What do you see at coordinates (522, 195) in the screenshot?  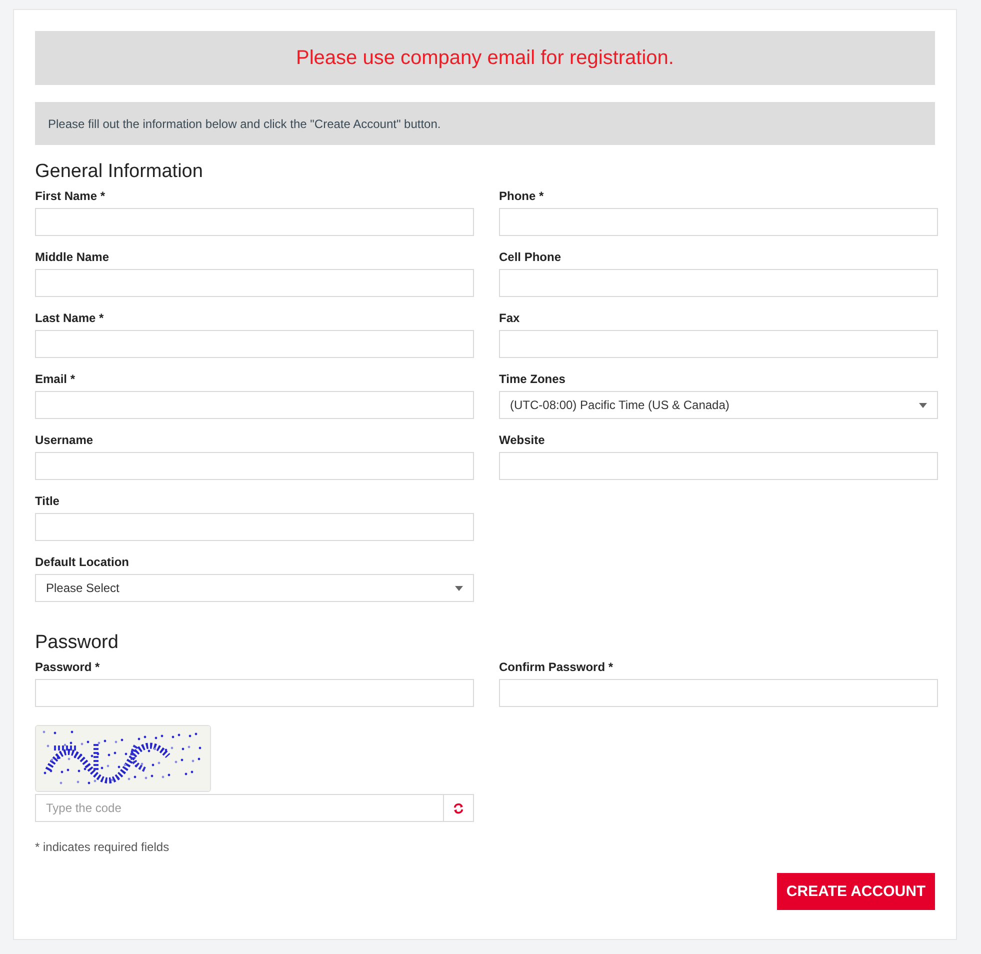 I see `field-label: Phone *` at bounding box center [522, 195].